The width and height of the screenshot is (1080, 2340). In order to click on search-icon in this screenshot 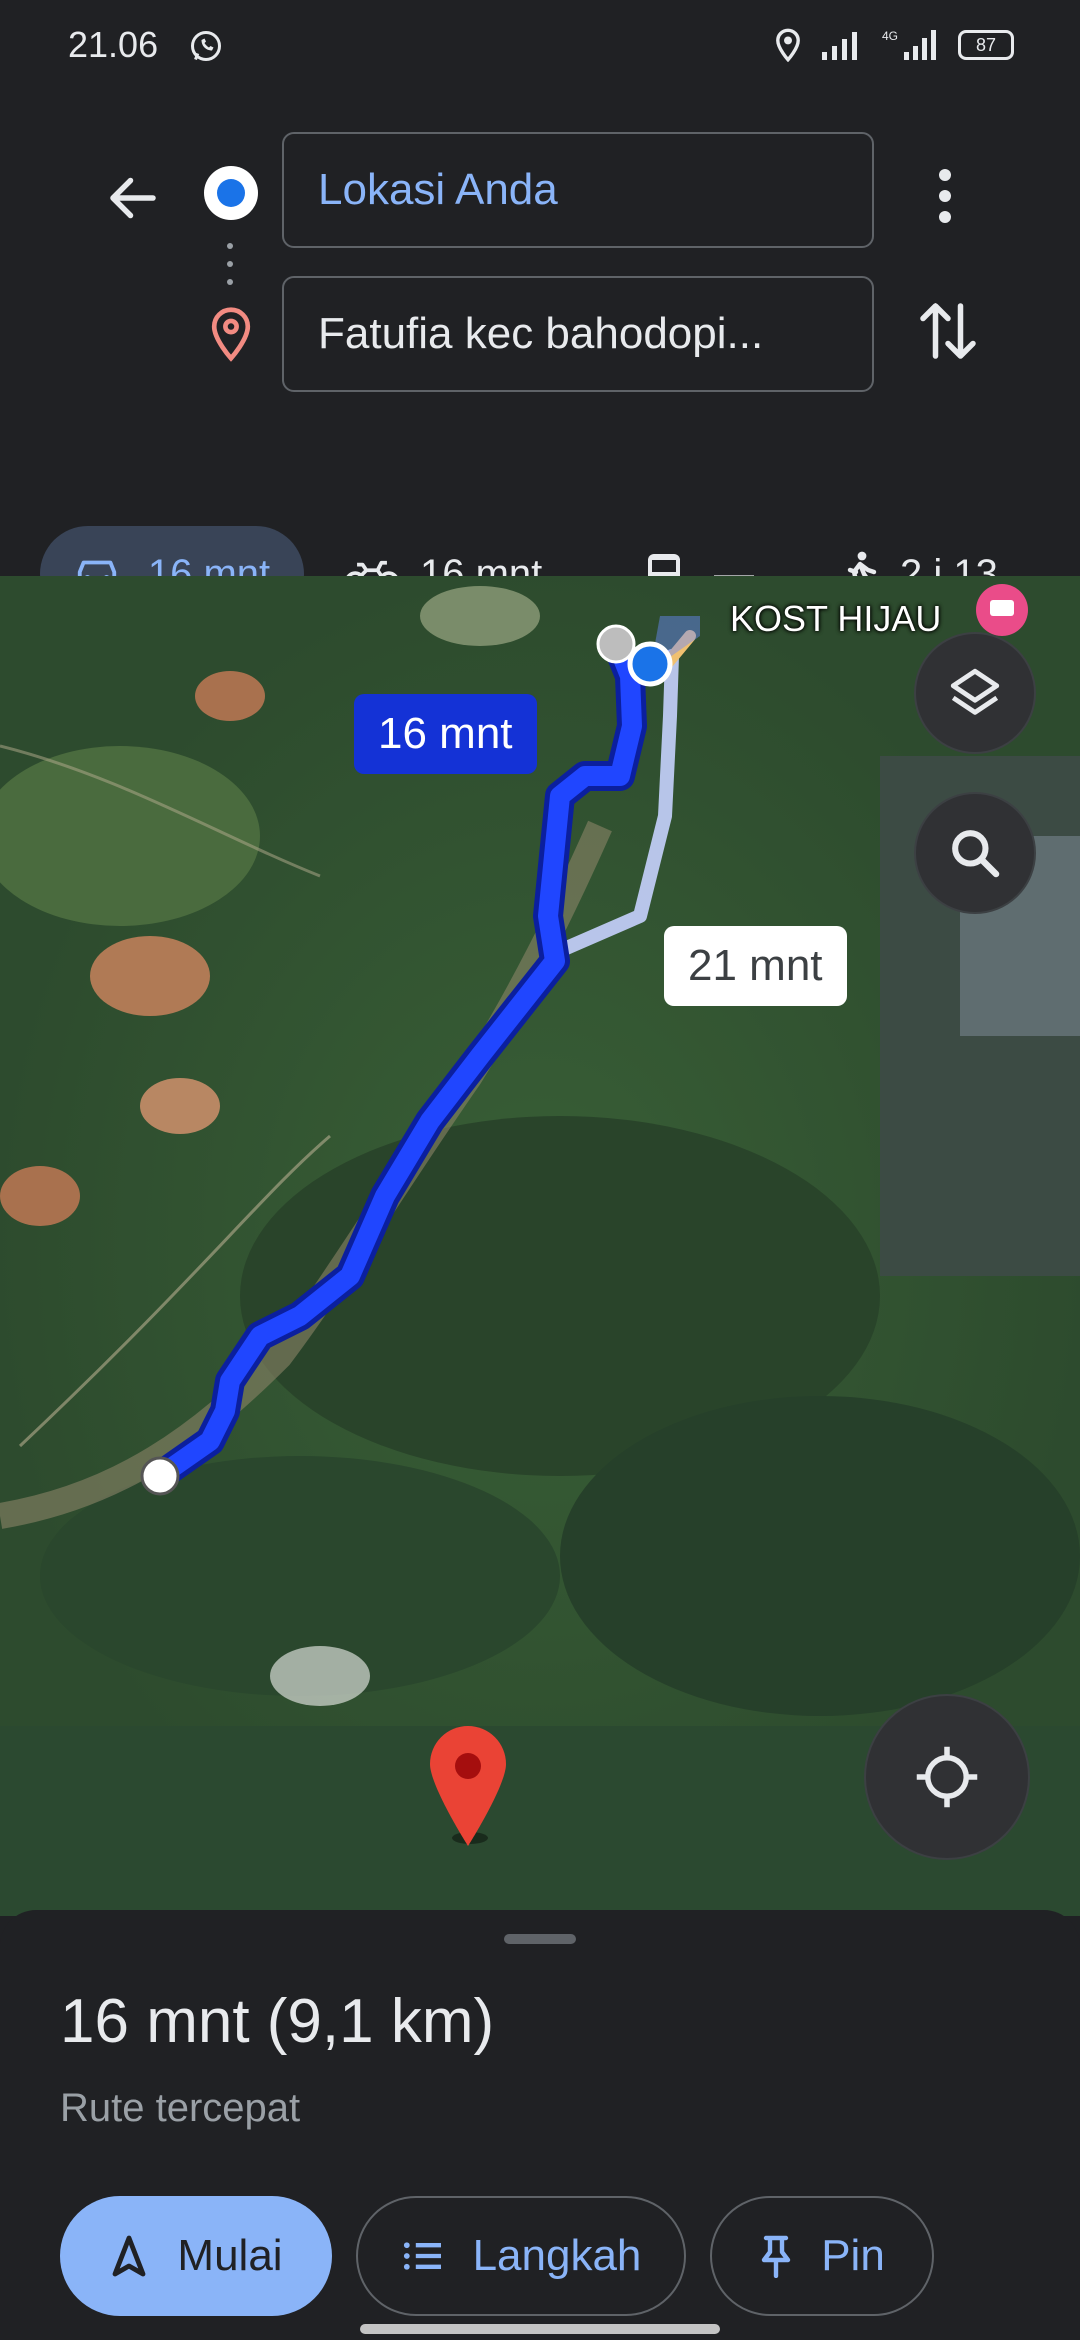, I will do `click(976, 854)`.